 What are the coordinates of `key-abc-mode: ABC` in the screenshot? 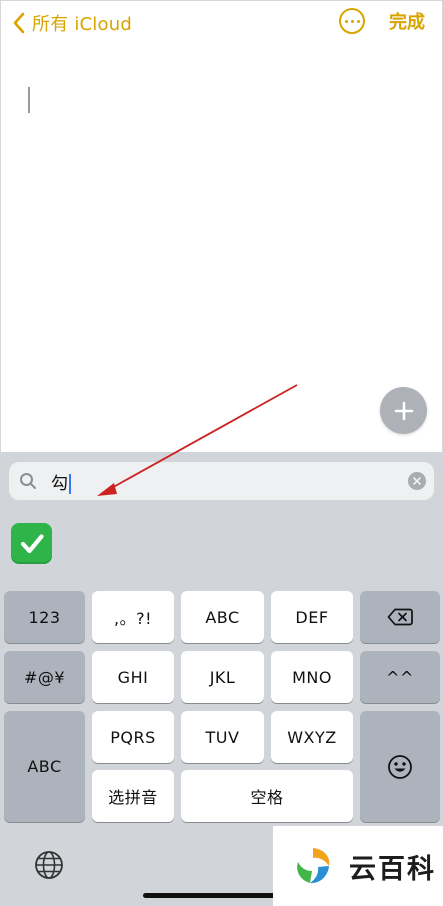 It's located at (44, 766).